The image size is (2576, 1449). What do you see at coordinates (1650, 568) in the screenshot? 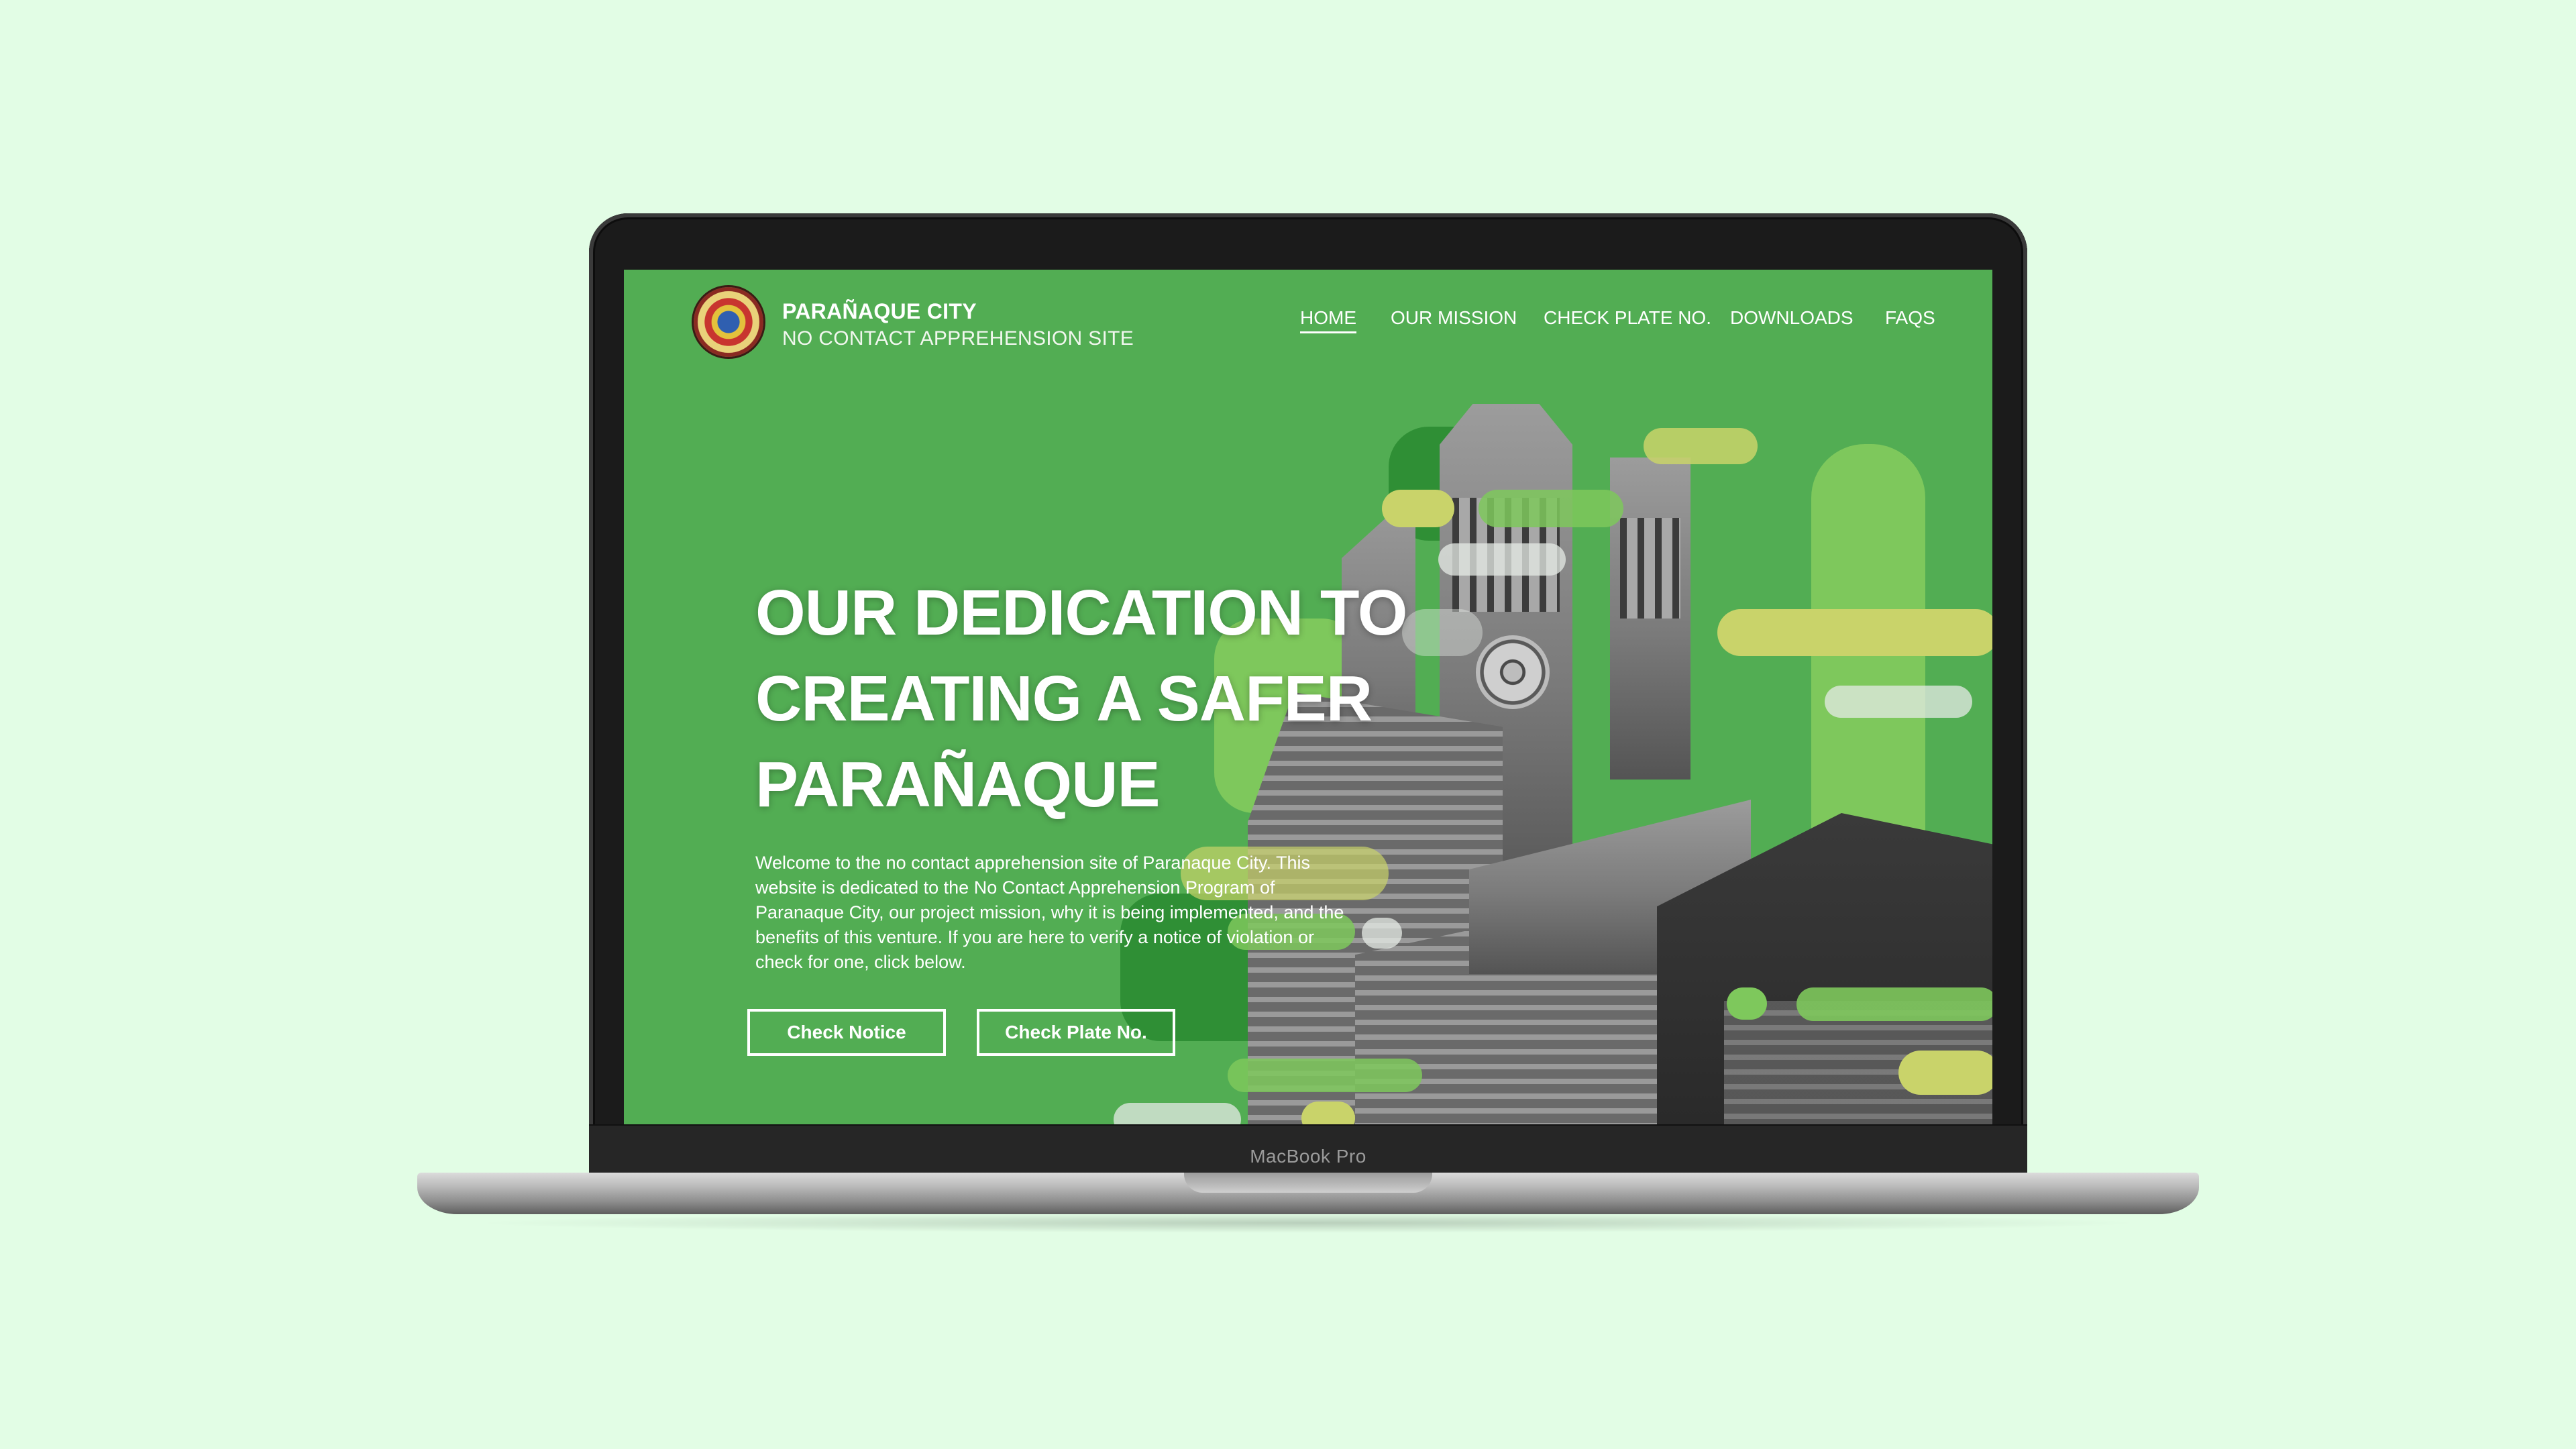
I see `church-side-facade` at bounding box center [1650, 568].